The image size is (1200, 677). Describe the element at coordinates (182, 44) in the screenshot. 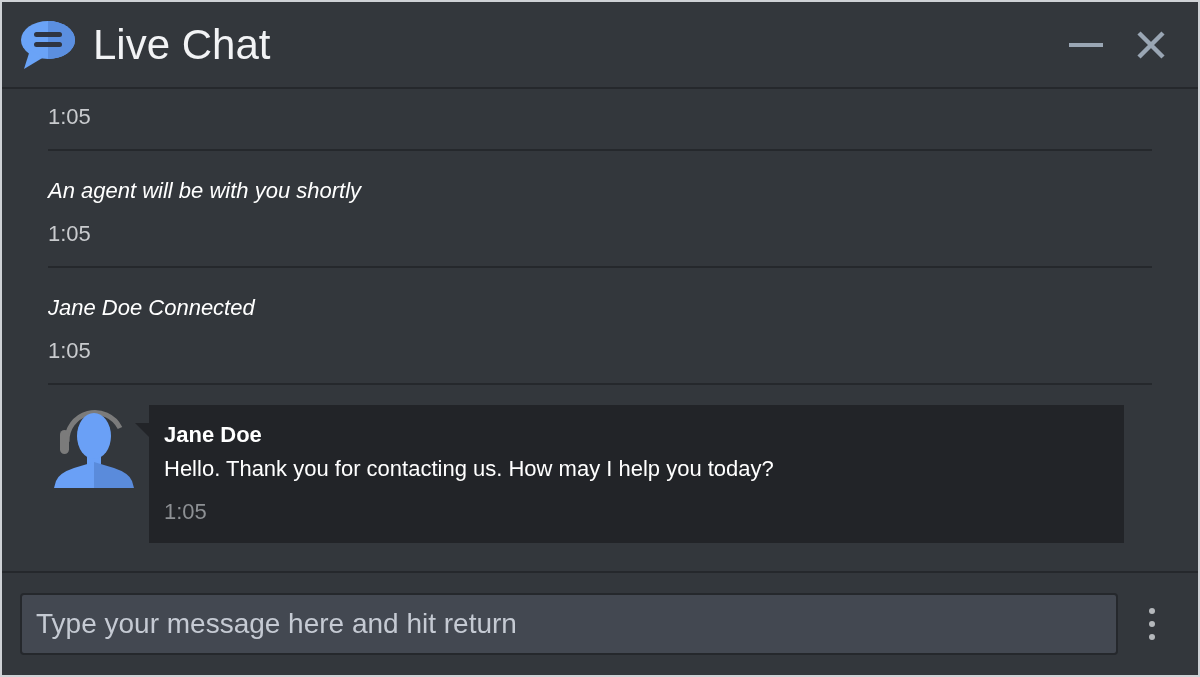

I see `window-title: Live Chat` at that location.